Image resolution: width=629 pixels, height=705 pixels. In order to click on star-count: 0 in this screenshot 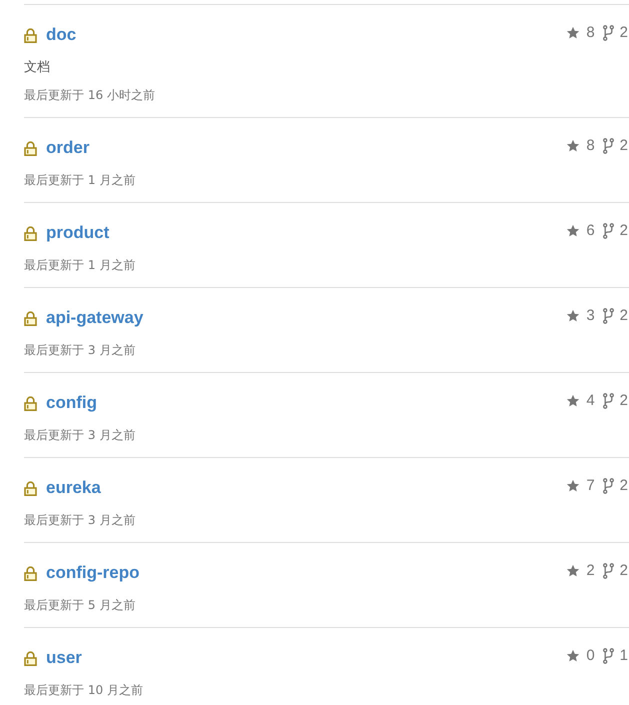, I will do `click(590, 656)`.